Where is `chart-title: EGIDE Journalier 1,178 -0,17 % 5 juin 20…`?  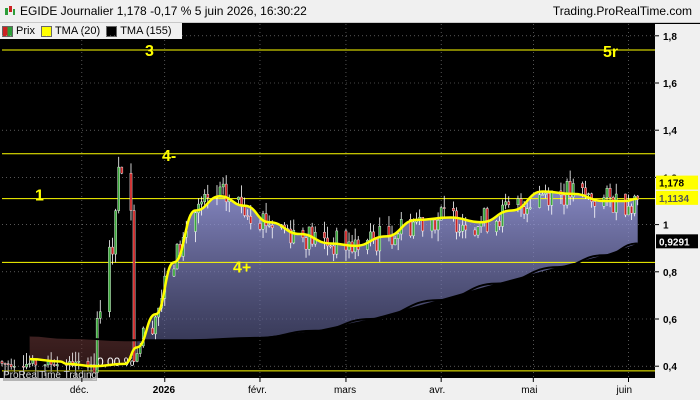 chart-title: EGIDE Journalier 1,178 -0,17 % 5 juin 20… is located at coordinates (163, 11).